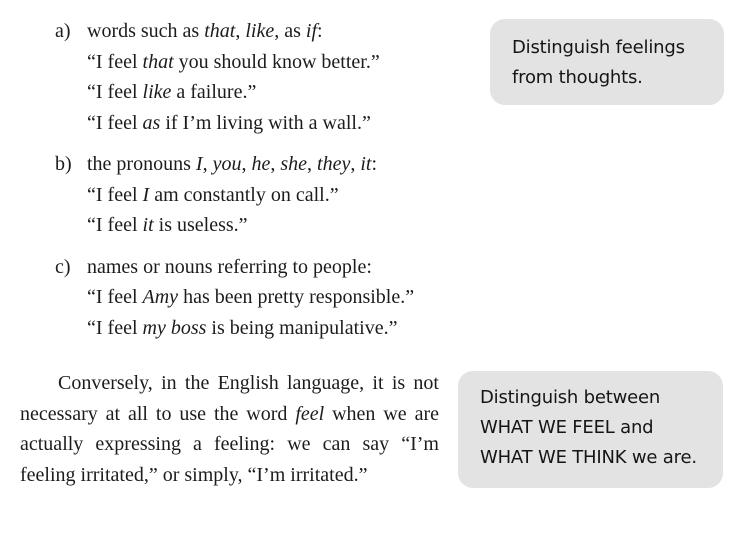 The image size is (733, 542). I want to click on list-marker: a), so click(63, 31).